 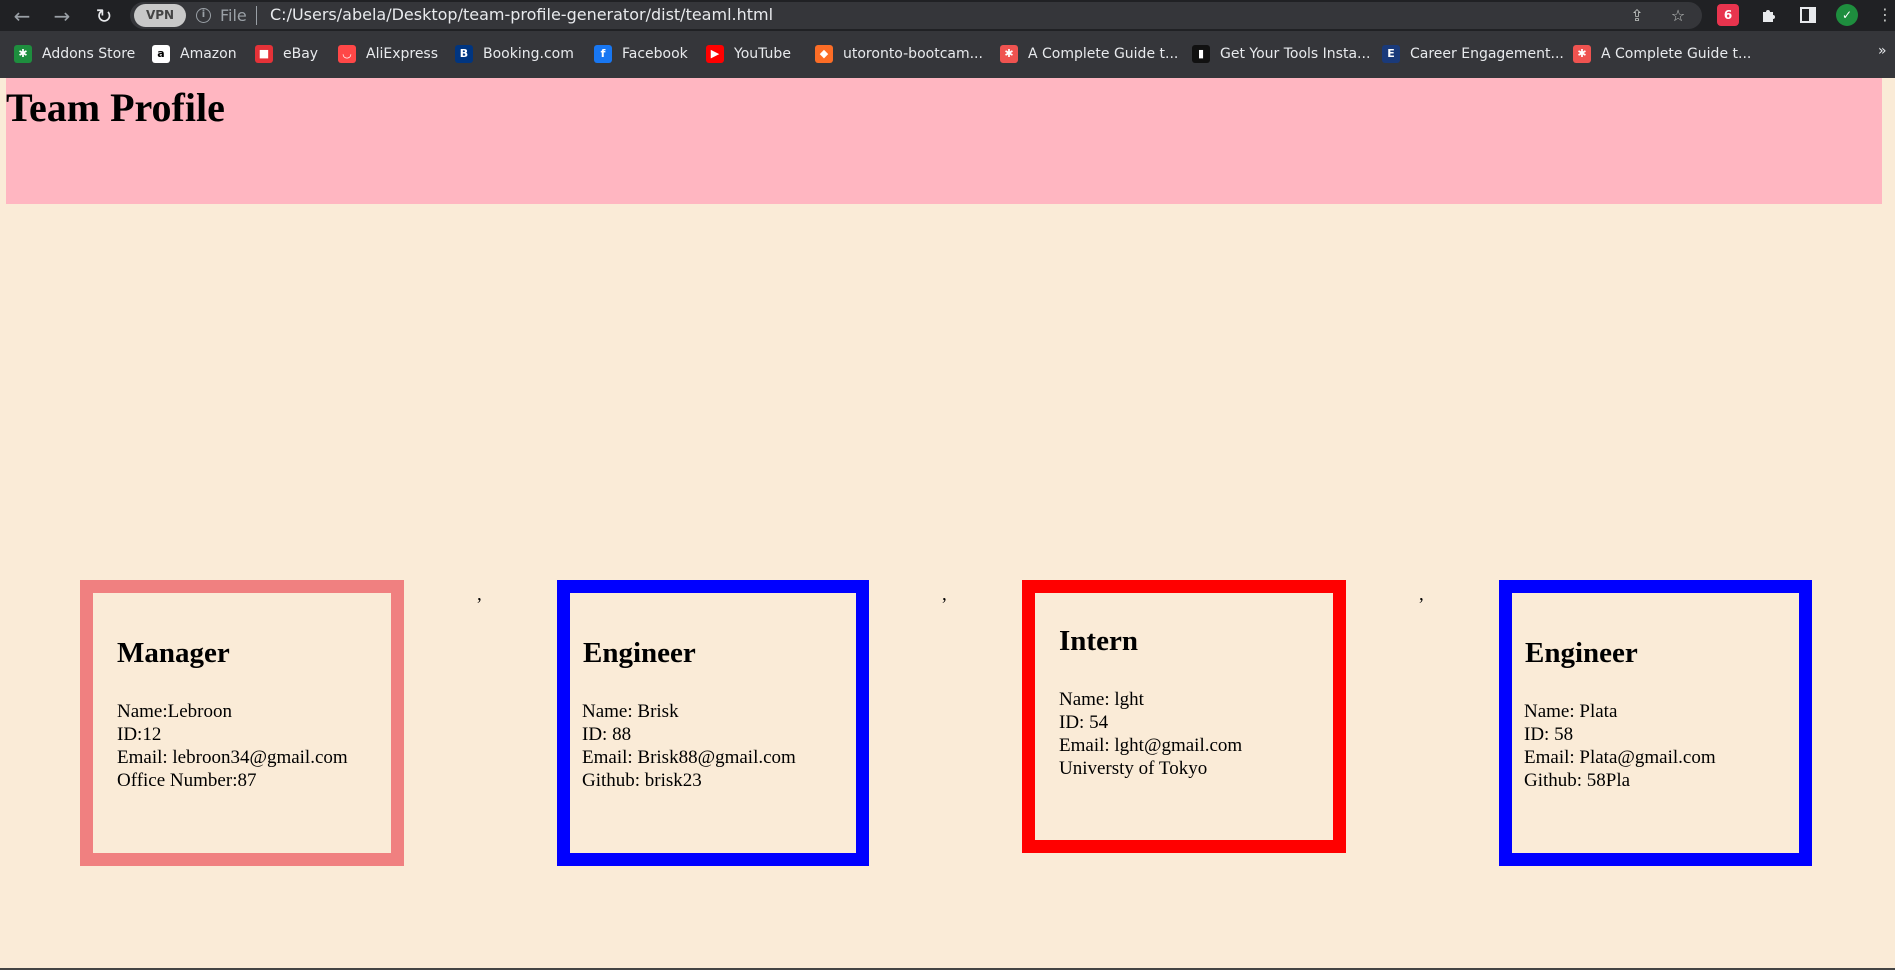 I want to click on reload-icon: ↻, so click(x=104, y=16).